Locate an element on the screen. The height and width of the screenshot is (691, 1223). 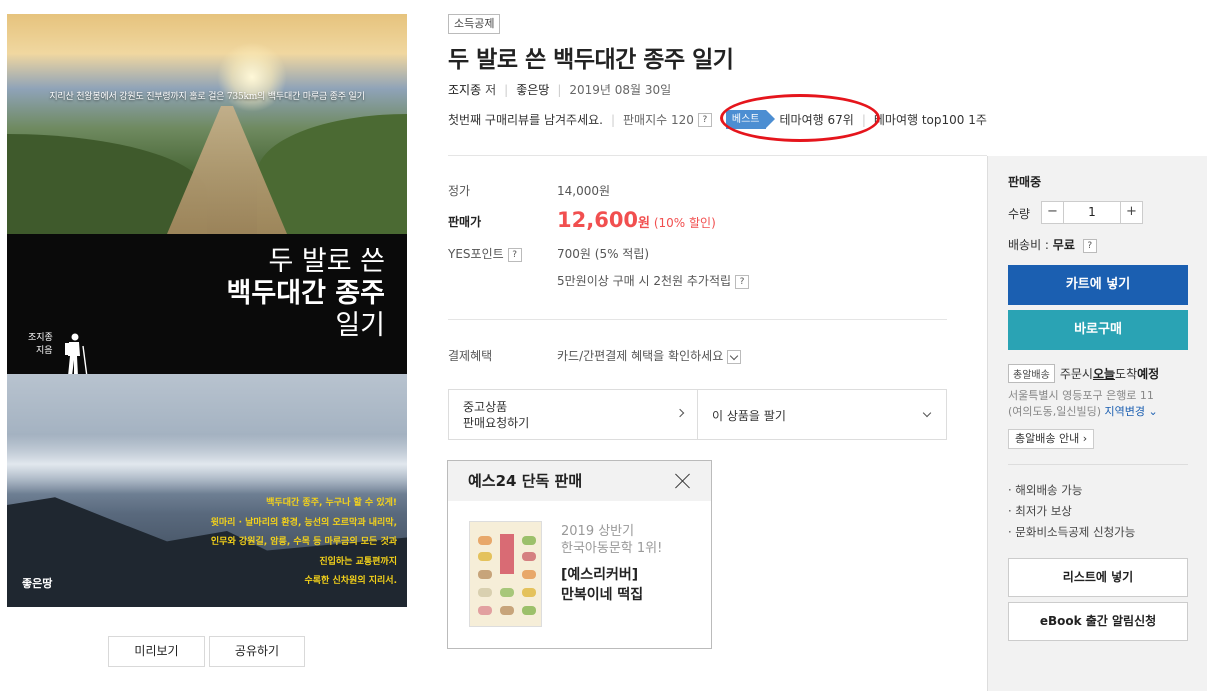
delivery-text: 주문시 is located at coordinates (1076, 374).